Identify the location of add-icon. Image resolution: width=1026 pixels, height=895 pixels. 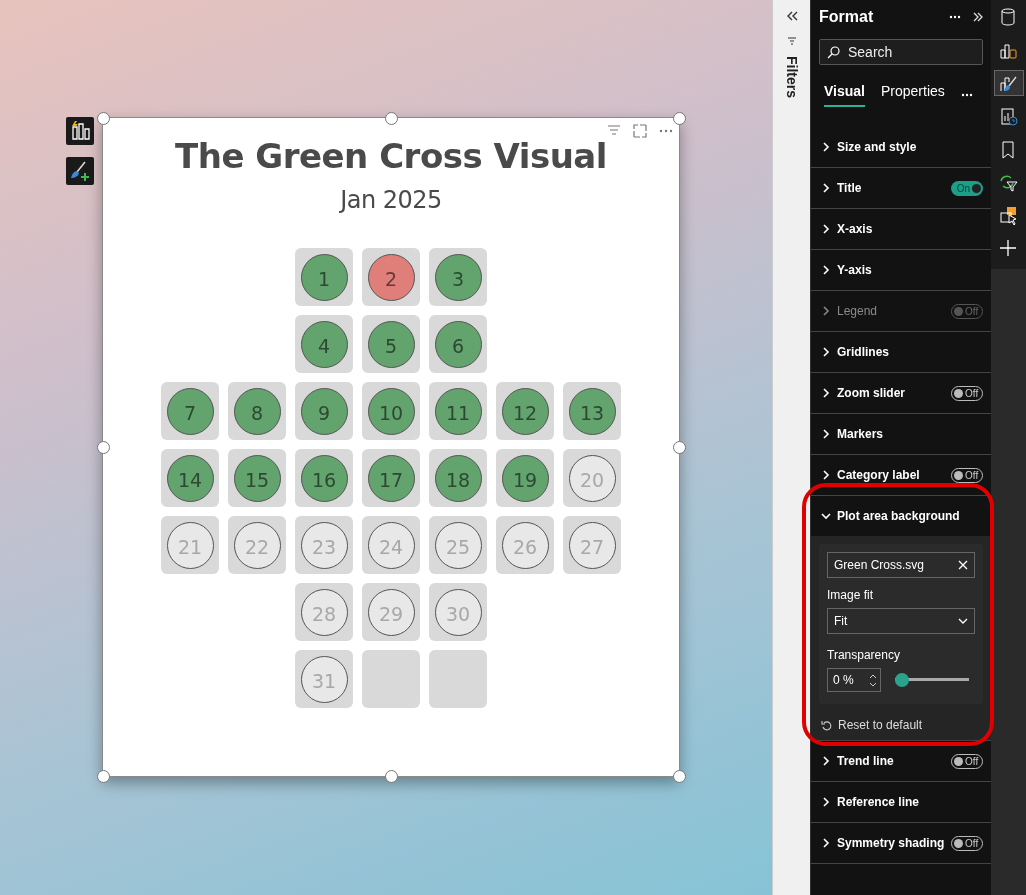
(1008, 248).